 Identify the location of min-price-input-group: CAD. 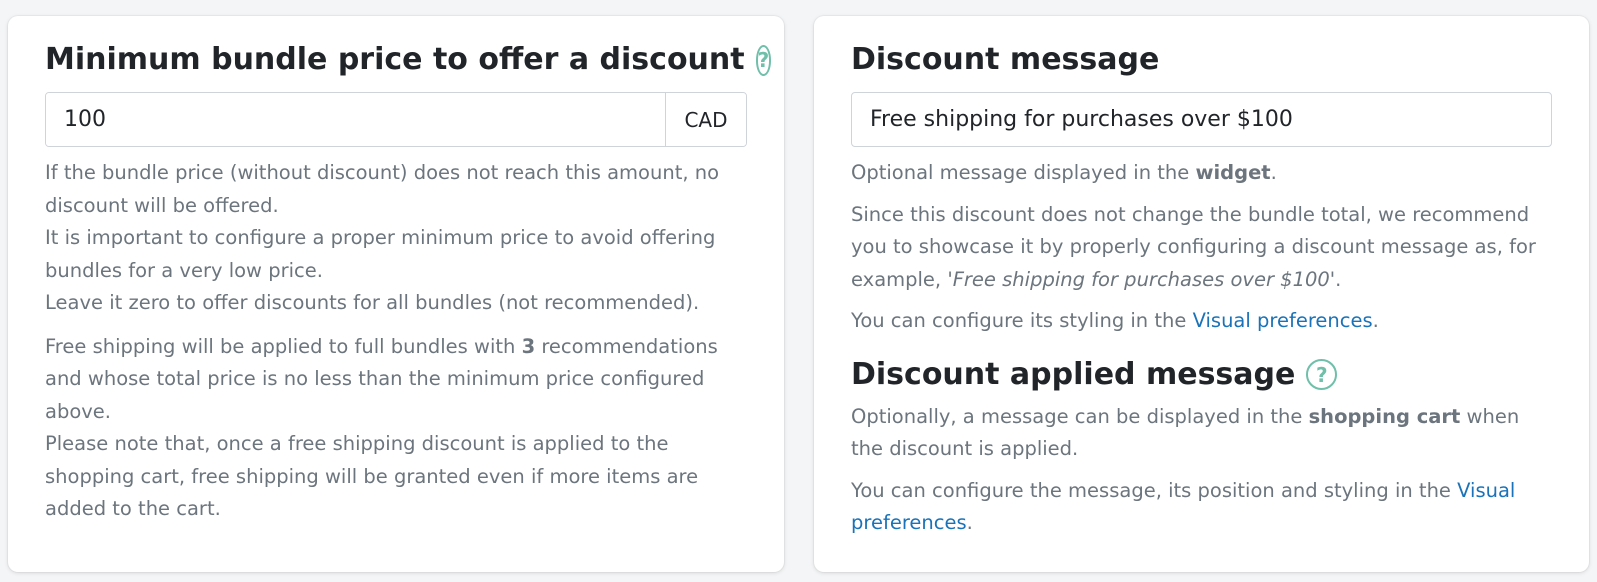
(396, 119).